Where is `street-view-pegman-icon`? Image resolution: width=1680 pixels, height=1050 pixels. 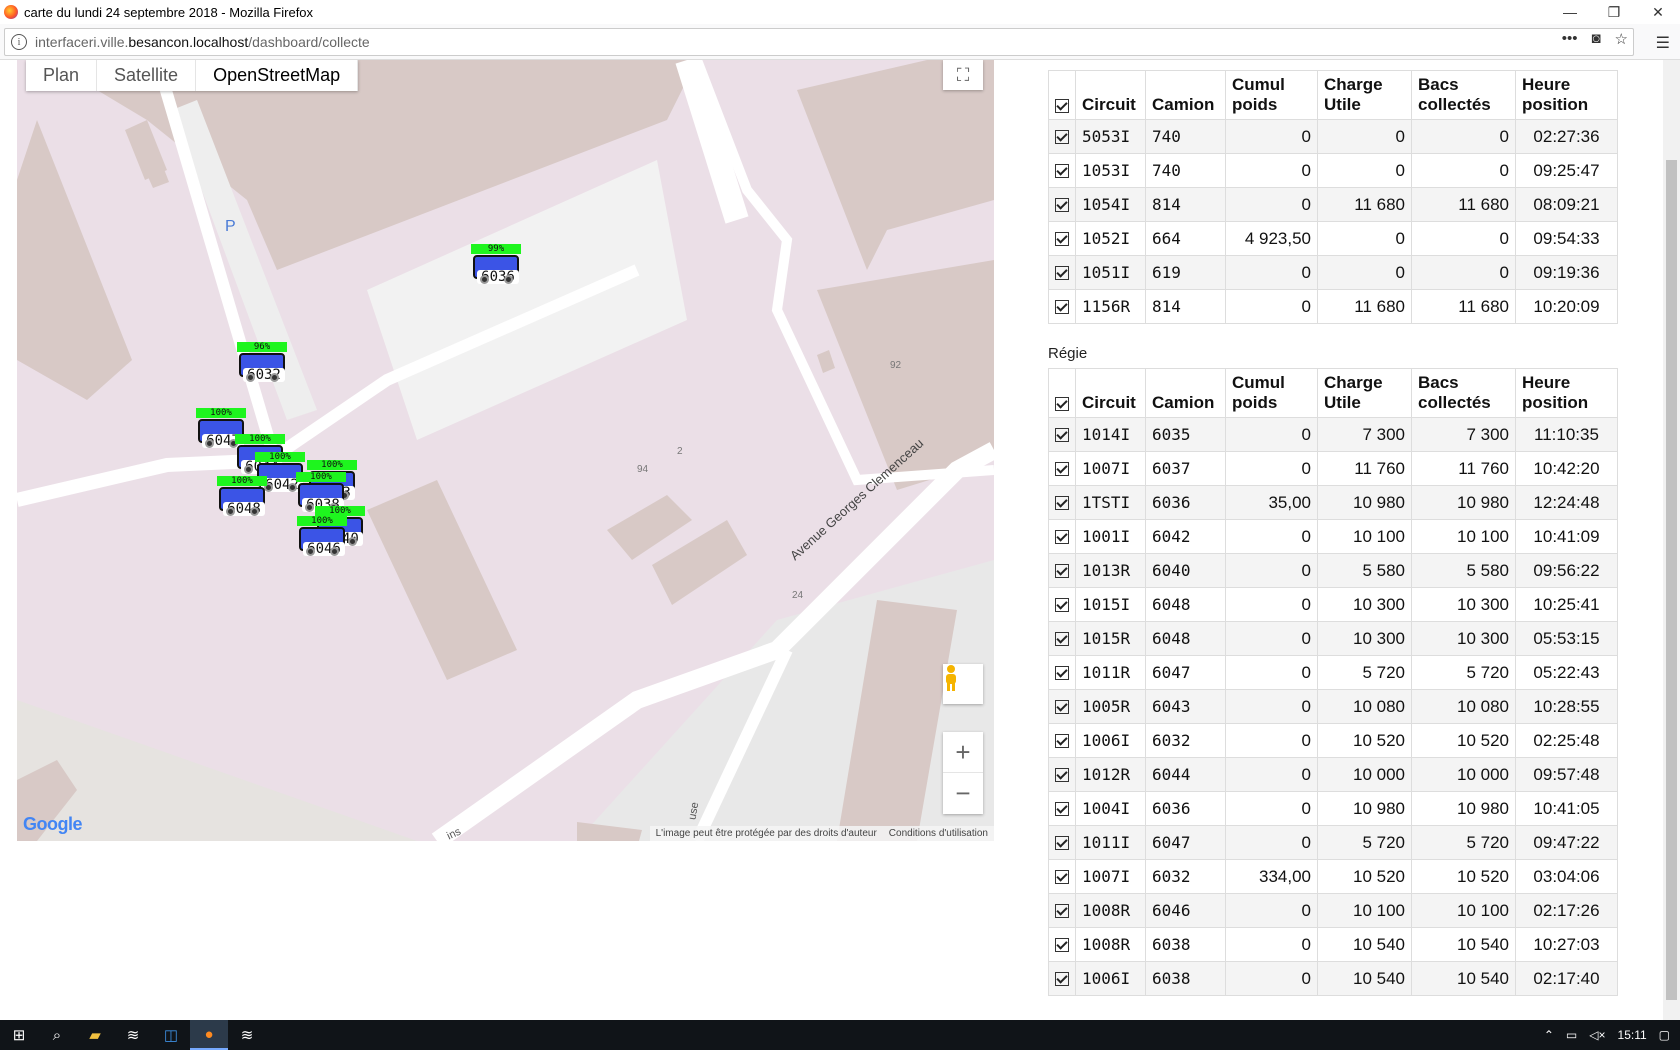
street-view-pegman-icon is located at coordinates (963, 684).